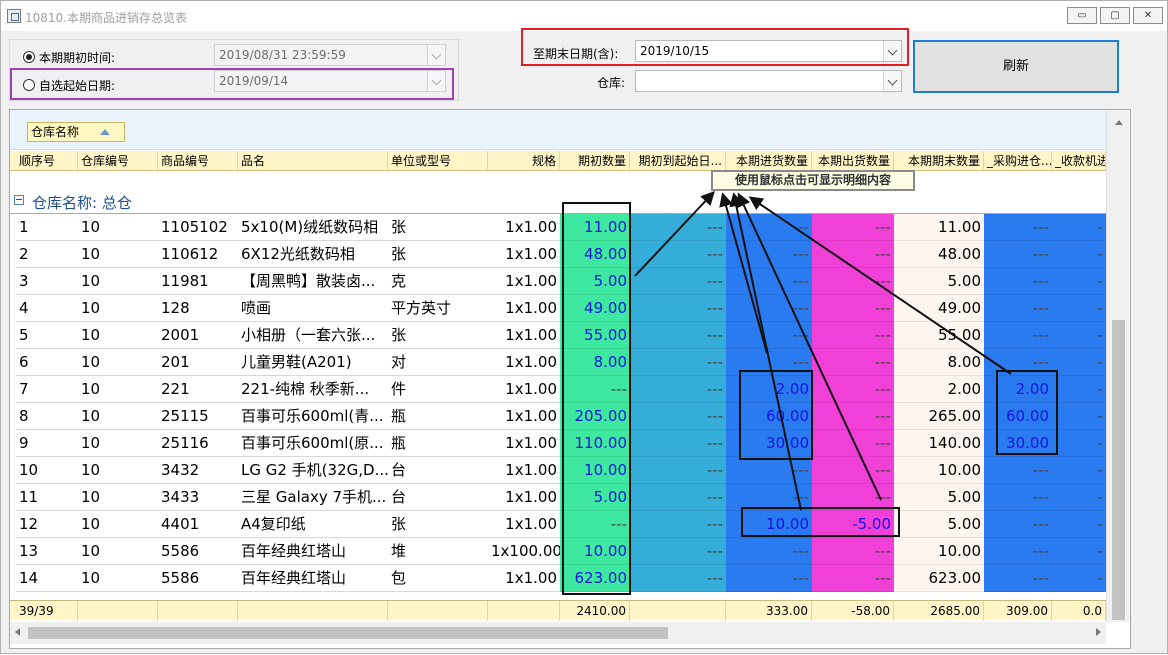  Describe the element at coordinates (595, 281) in the screenshot. I see `cell-opening-qty: 5.00` at that location.